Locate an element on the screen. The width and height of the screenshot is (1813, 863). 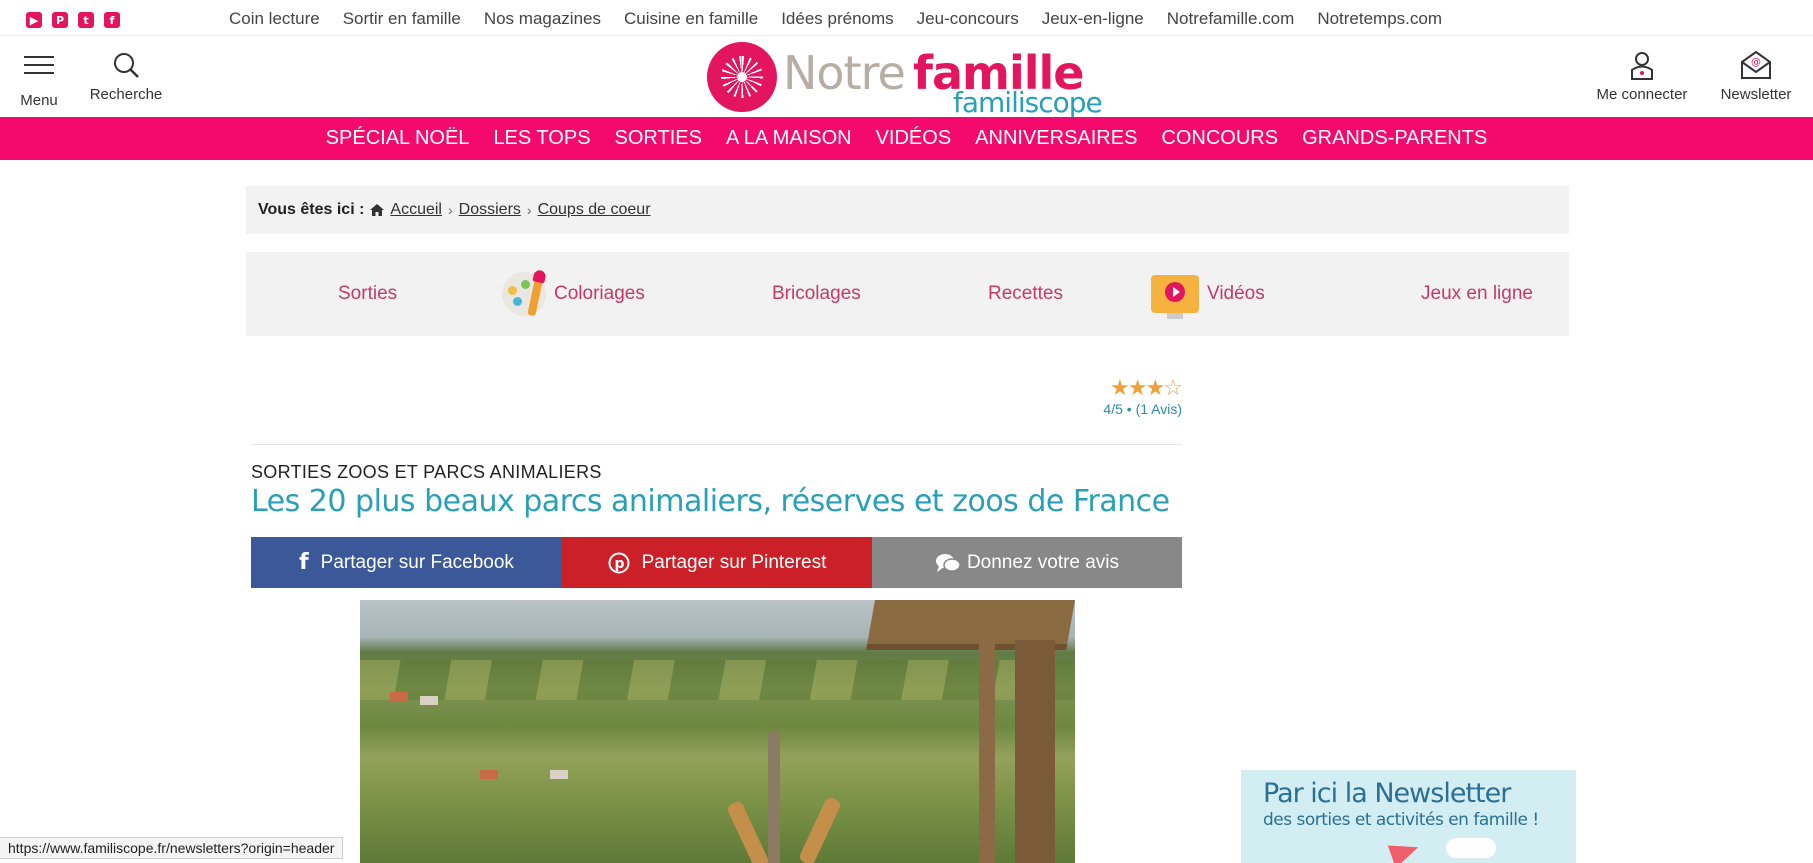
category-videos: Vidéos is located at coordinates (1208, 294).